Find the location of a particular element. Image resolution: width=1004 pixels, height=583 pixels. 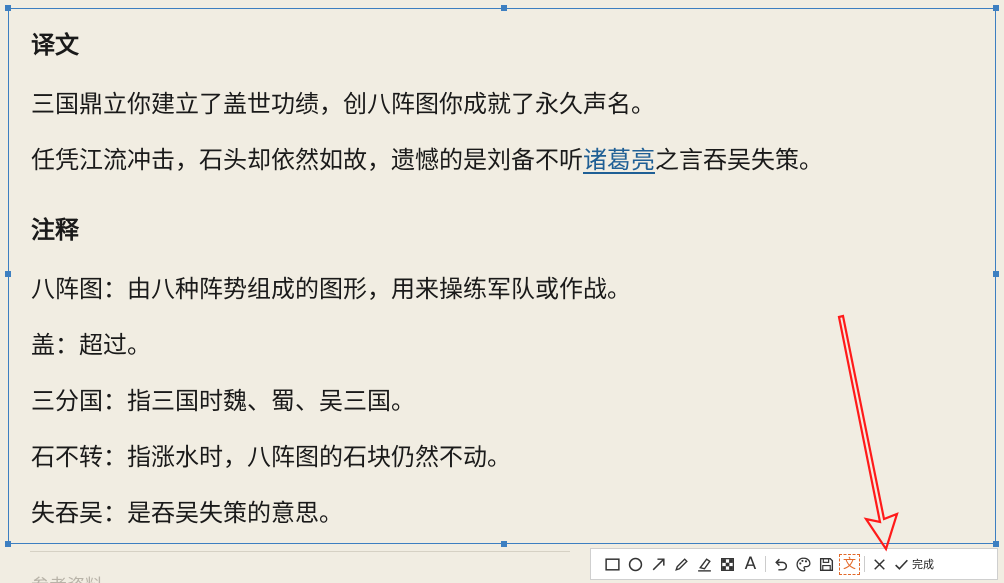

rectangle-icon is located at coordinates (612, 564).